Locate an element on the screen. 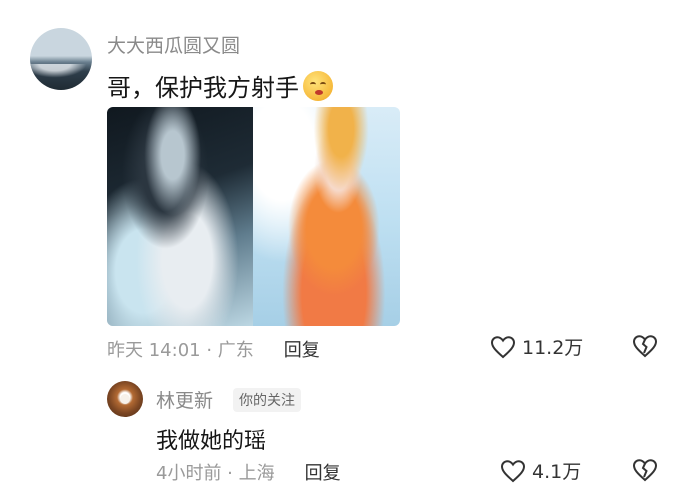  comment-time-location: 昨天 14:01 · 广东 is located at coordinates (180, 350).